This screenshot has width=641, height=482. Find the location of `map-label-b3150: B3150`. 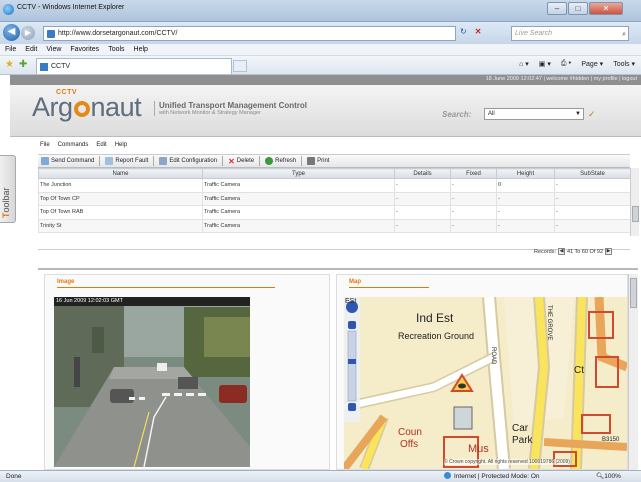

map-label-b3150: B3150 is located at coordinates (611, 440).